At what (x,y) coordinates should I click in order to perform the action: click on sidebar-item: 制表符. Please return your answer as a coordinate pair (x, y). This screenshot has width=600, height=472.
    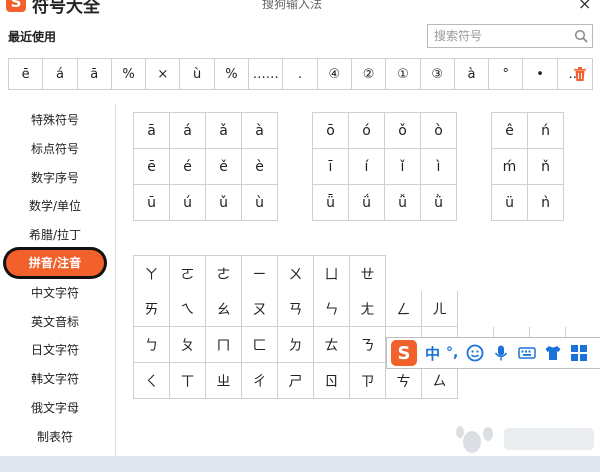
    Looking at the image, I should click on (55, 437).